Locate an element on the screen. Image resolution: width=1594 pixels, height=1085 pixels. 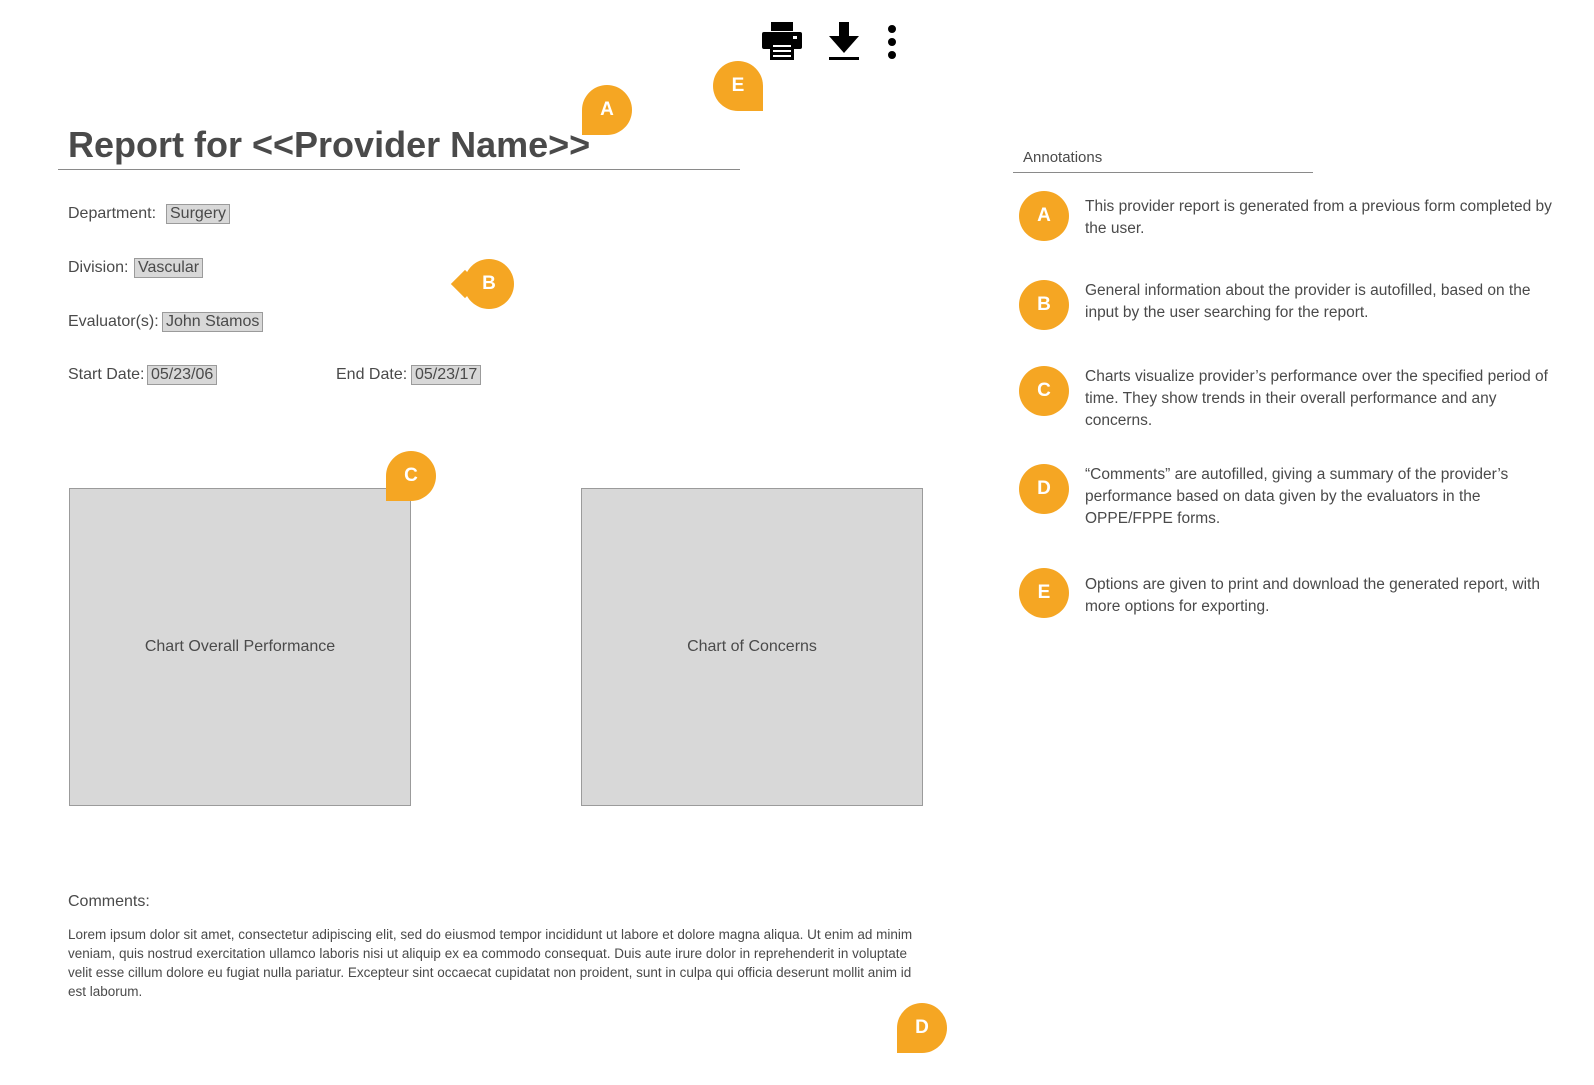
annotation-c-letter: C is located at coordinates (1044, 390).